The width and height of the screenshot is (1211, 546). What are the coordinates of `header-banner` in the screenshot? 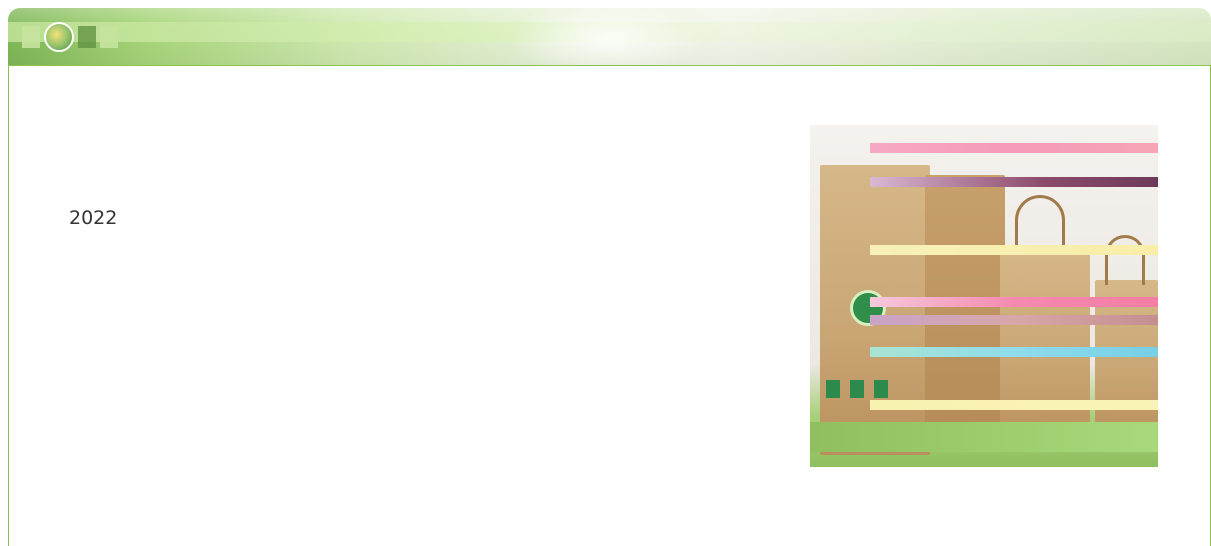 It's located at (609, 36).